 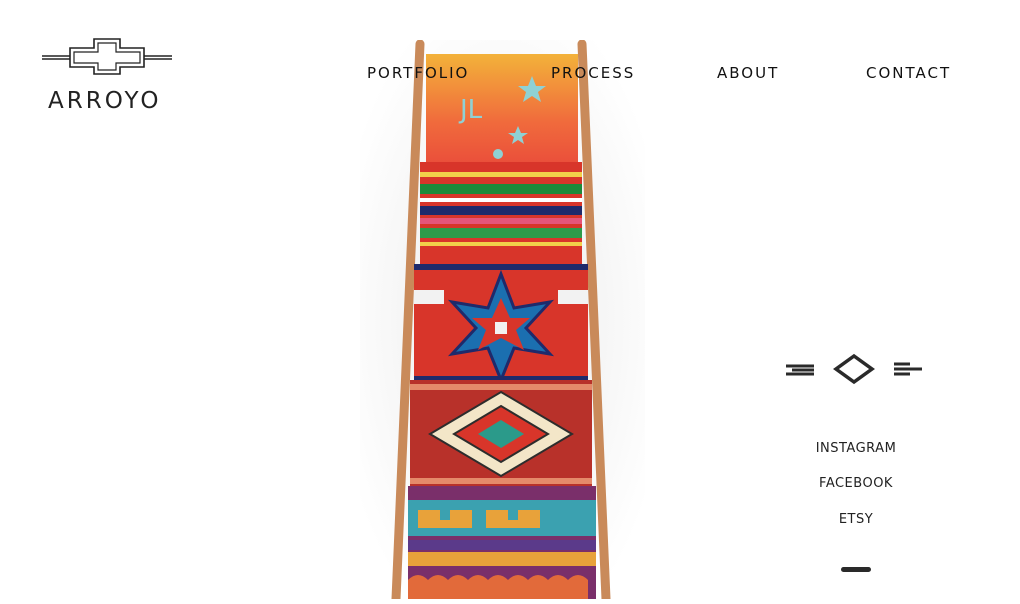 I want to click on brand-name: ARROYO, so click(x=105, y=101).